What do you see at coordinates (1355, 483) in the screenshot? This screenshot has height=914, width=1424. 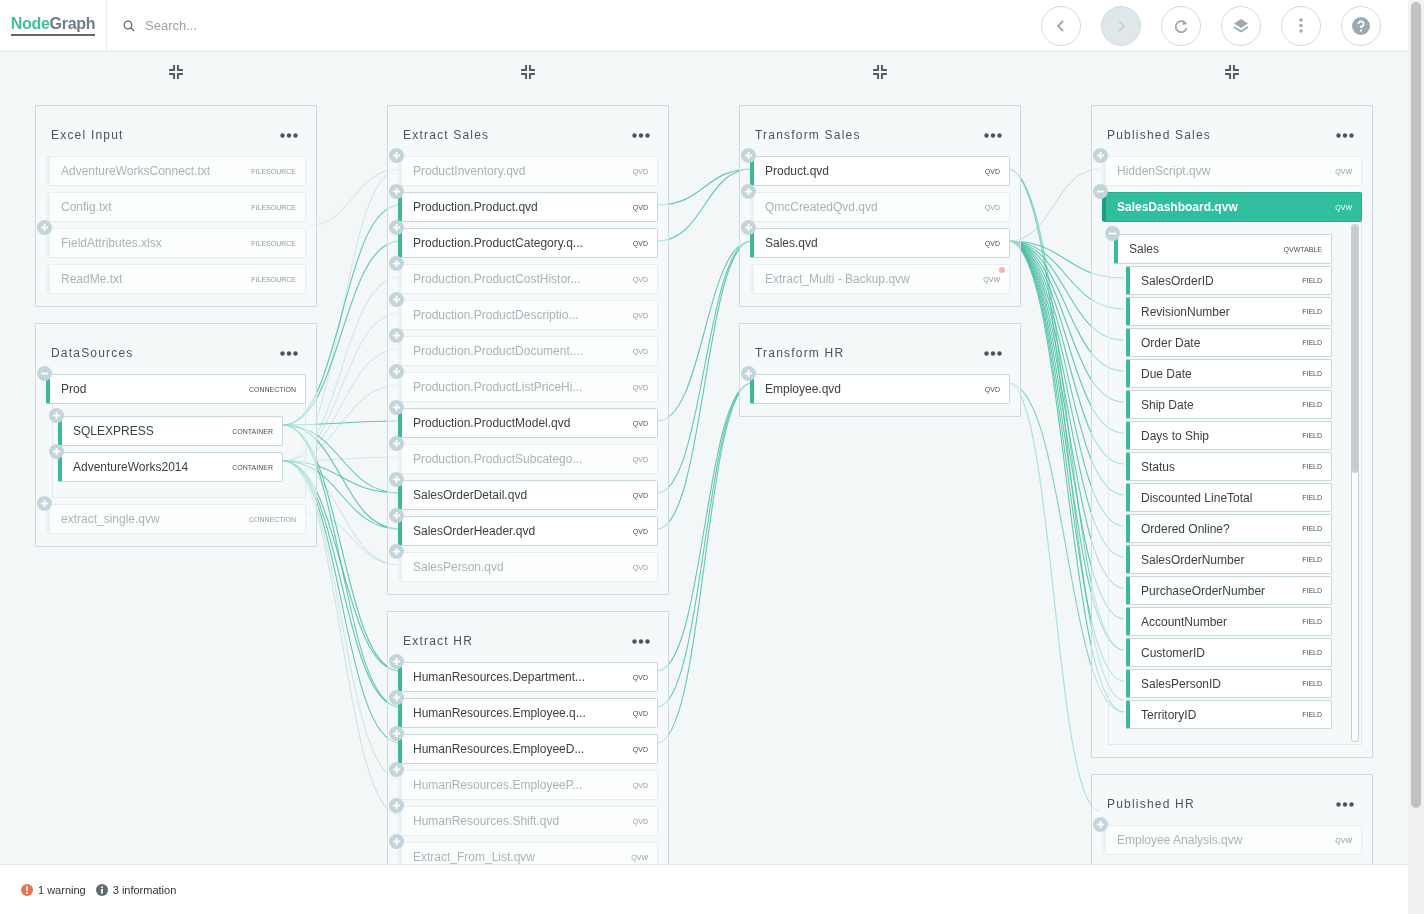 I see `scrollbar` at bounding box center [1355, 483].